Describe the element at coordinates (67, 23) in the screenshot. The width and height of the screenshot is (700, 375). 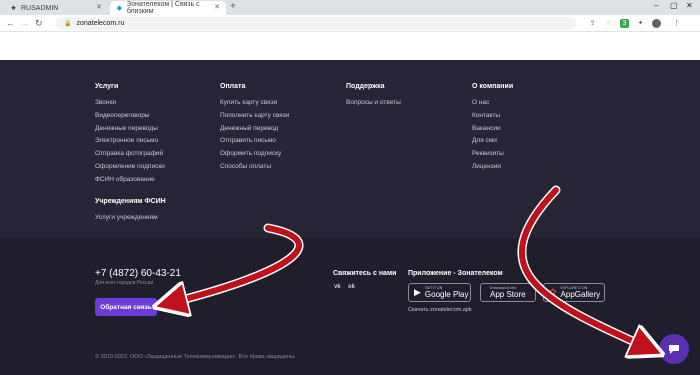
I see `lock-icon: 🔒` at that location.